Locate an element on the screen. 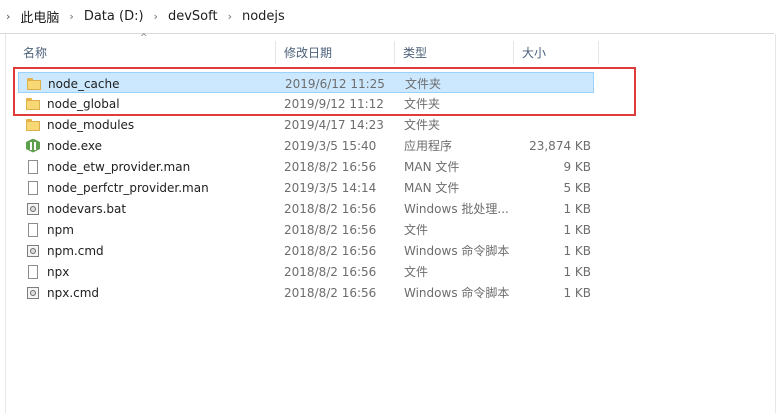 This screenshot has height=413, width=776. file-name: node_perfctr_provider.man is located at coordinates (128, 187).